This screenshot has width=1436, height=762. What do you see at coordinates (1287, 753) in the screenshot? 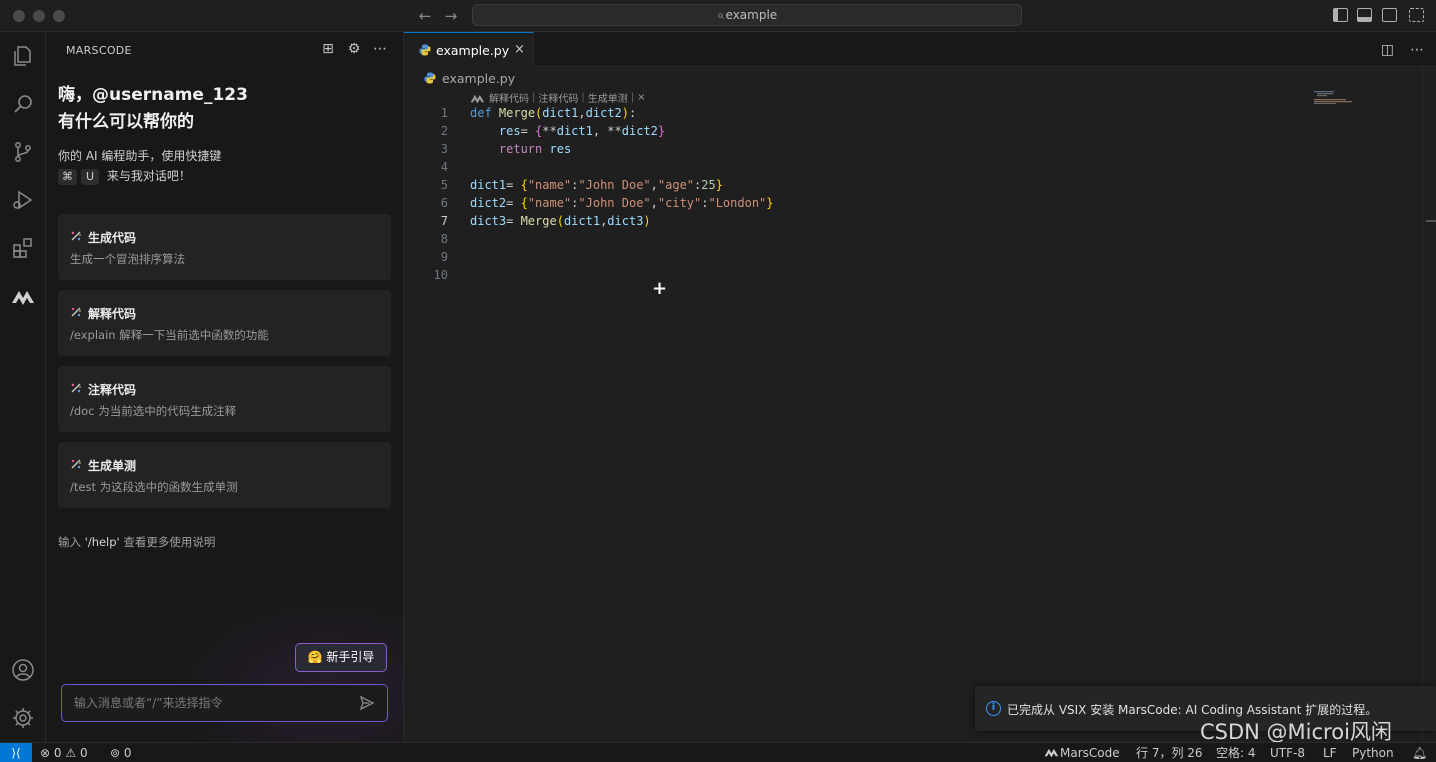
I see `encoding: UTF-8` at bounding box center [1287, 753].